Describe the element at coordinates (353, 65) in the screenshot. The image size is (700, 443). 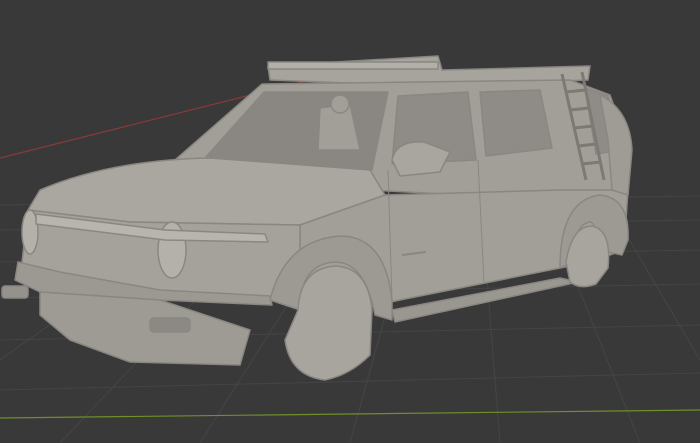
I see `roof-rack-rail` at that location.